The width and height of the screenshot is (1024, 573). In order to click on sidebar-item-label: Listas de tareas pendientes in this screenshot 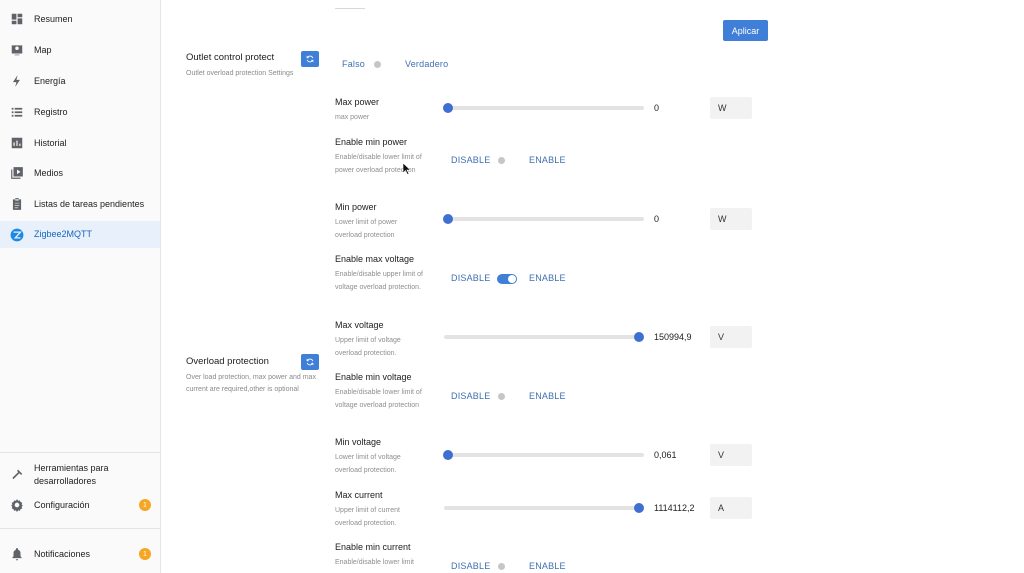, I will do `click(89, 203)`.